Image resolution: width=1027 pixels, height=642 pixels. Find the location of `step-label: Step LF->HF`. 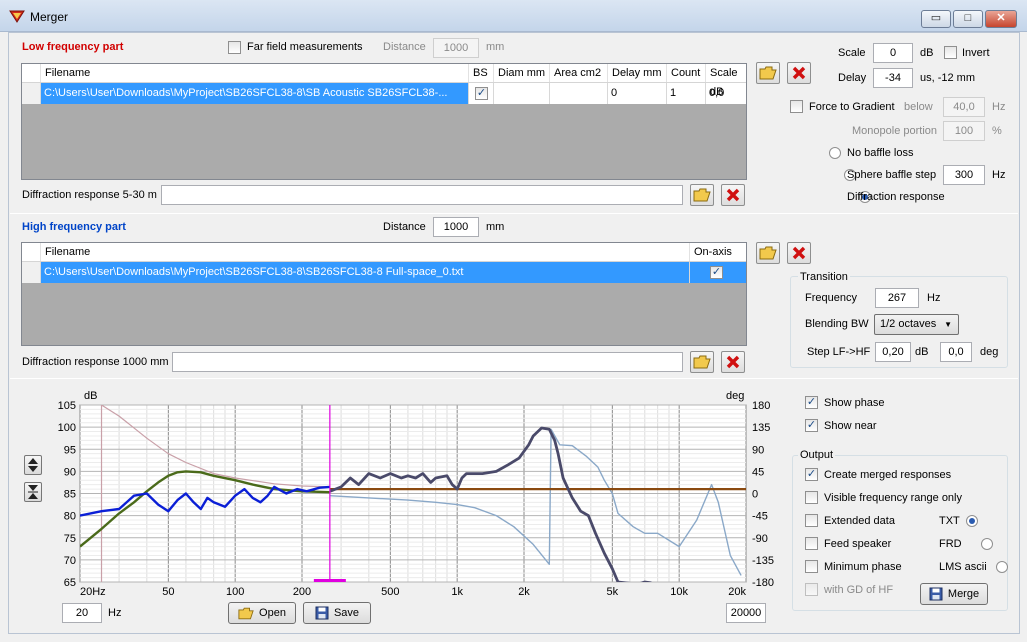

step-label: Step LF->HF is located at coordinates (839, 352).